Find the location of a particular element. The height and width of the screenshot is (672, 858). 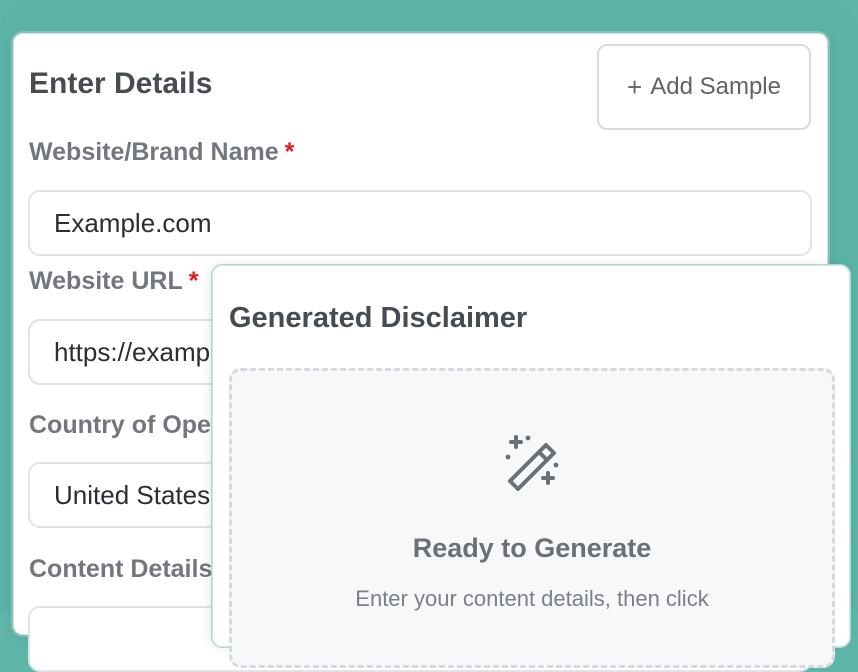

field-label-text: Content Details is located at coordinates (121, 569).